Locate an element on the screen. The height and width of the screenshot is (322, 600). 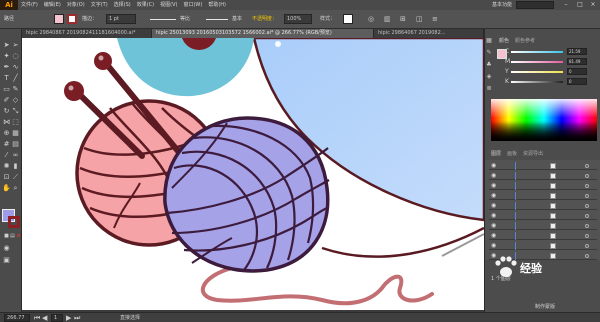
direct-selection-tool-icon: ➢ is located at coordinates (15, 45).